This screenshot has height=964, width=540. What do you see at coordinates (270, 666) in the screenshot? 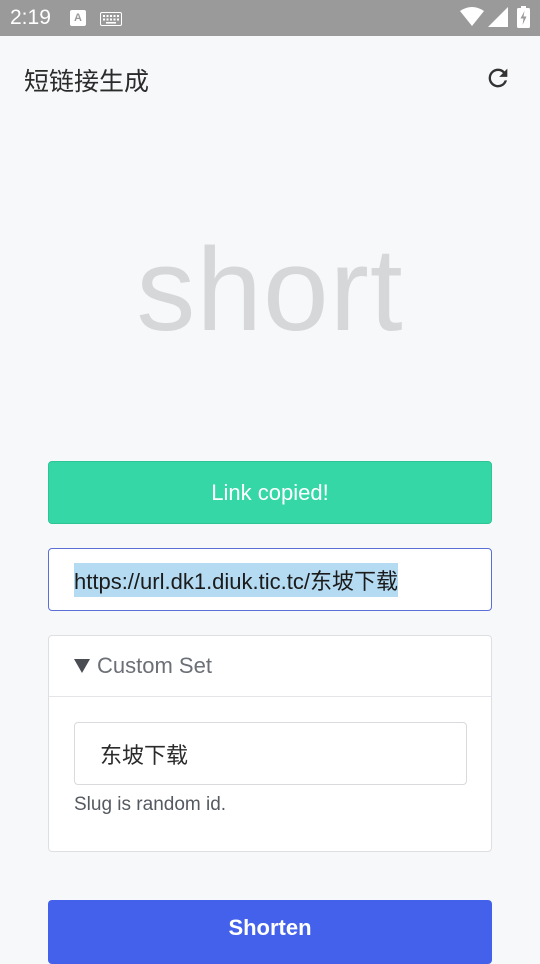
I see `custom-set-toggle: Custom Set` at bounding box center [270, 666].